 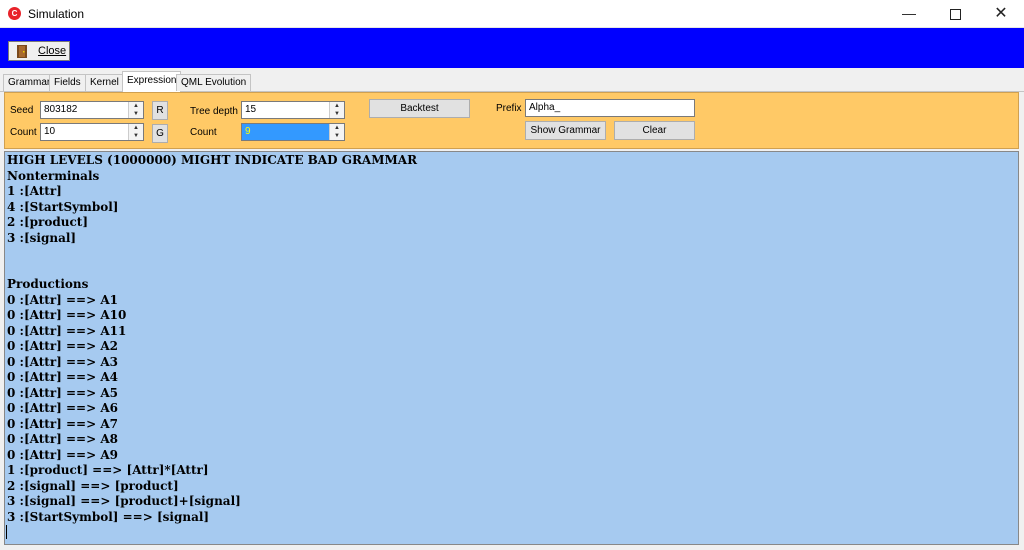 What do you see at coordinates (248, 131) in the screenshot?
I see `count2-value: 9` at bounding box center [248, 131].